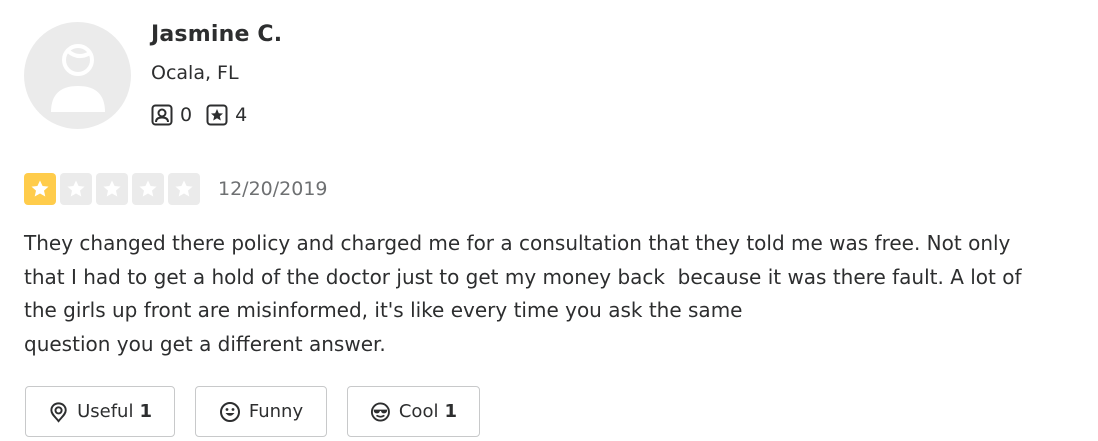 The image size is (1098, 441). I want to click on funny-button: Funny, so click(261, 411).